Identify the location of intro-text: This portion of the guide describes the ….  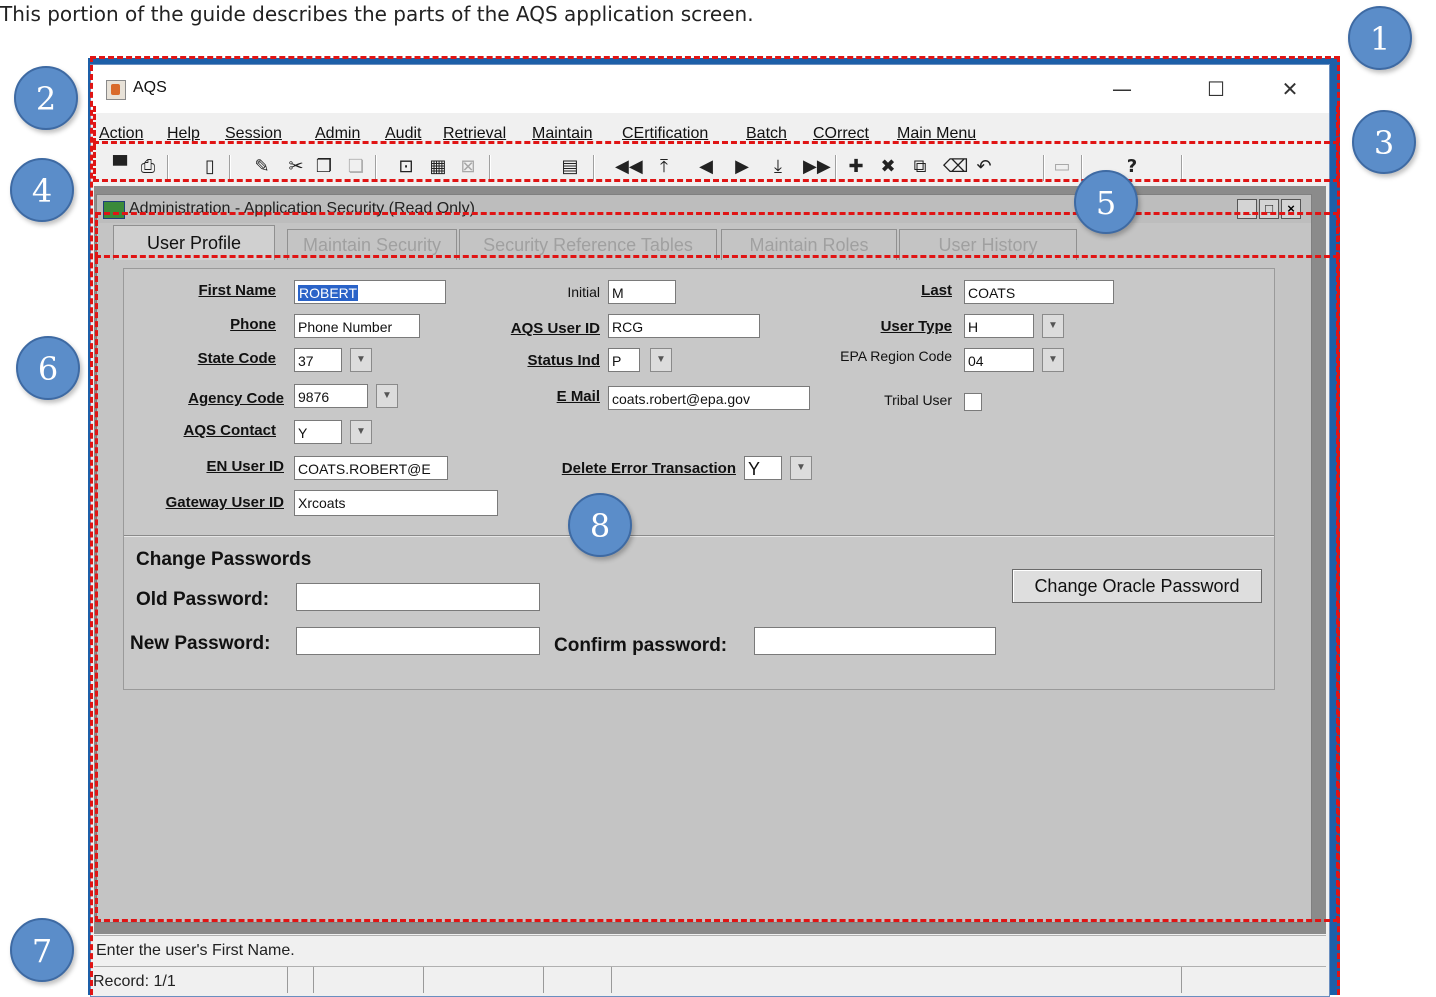
(377, 14).